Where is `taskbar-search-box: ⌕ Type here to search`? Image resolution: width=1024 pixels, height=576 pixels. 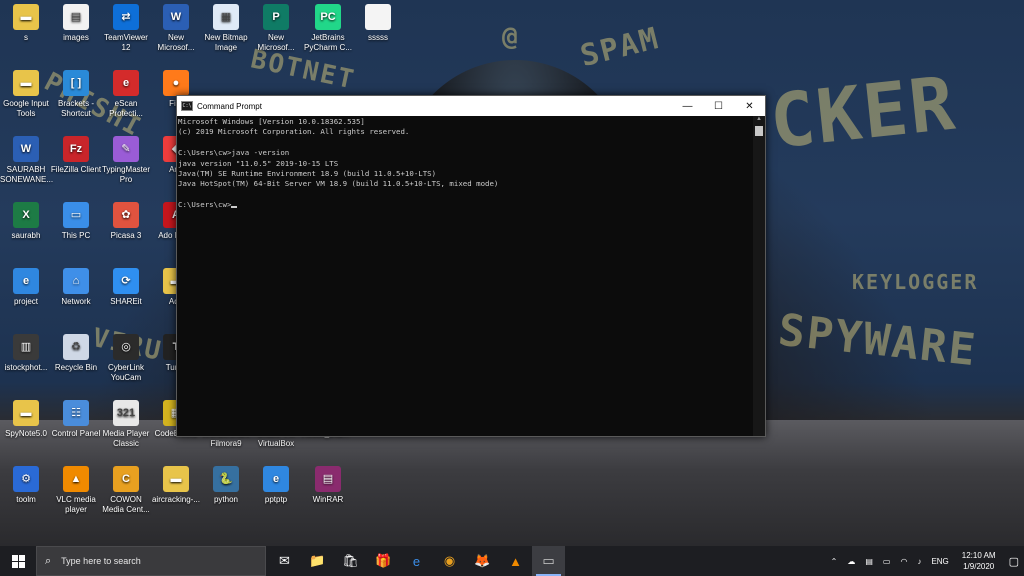
taskbar-search-box: ⌕ Type here to search is located at coordinates (151, 561).